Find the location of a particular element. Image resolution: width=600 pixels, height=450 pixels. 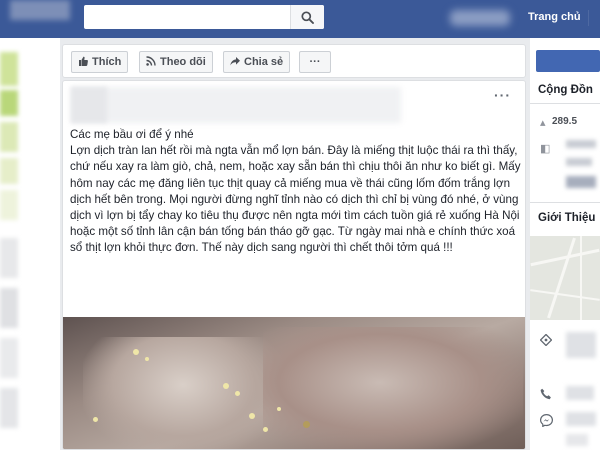

blurred-avatars is located at coordinates (581, 182).